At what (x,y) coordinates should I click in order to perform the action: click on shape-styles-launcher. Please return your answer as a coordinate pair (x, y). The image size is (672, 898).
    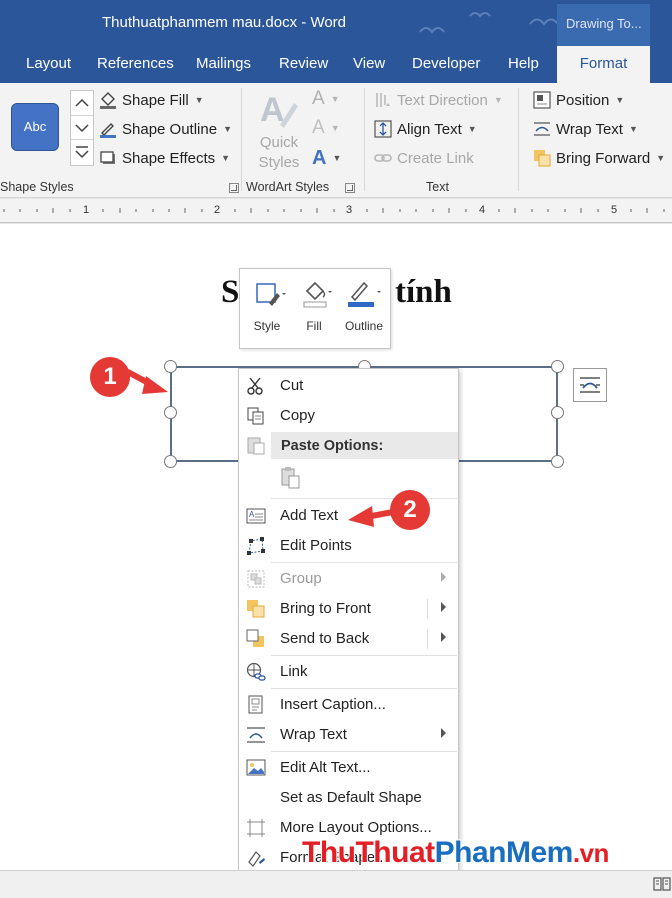
    Looking at the image, I should click on (234, 188).